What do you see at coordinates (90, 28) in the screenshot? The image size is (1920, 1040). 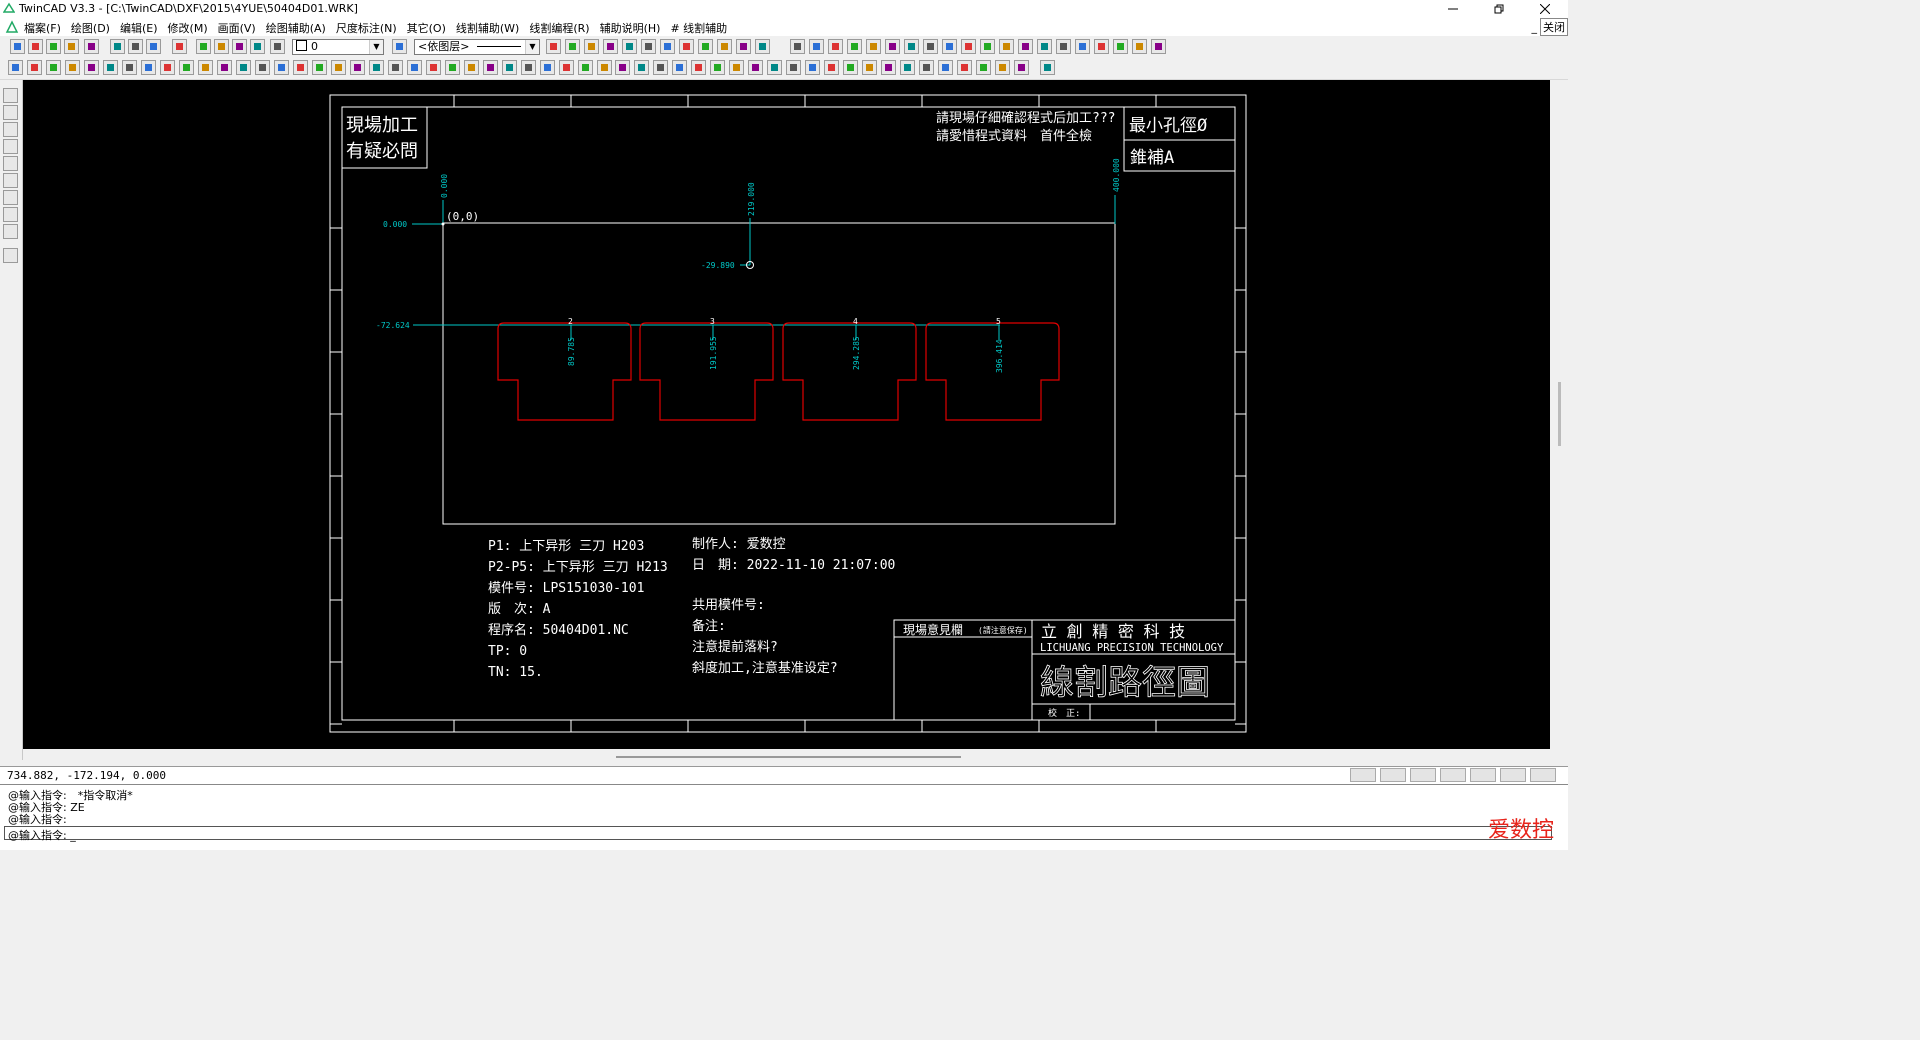 I see `menu-draw: 绘图(D)` at bounding box center [90, 28].